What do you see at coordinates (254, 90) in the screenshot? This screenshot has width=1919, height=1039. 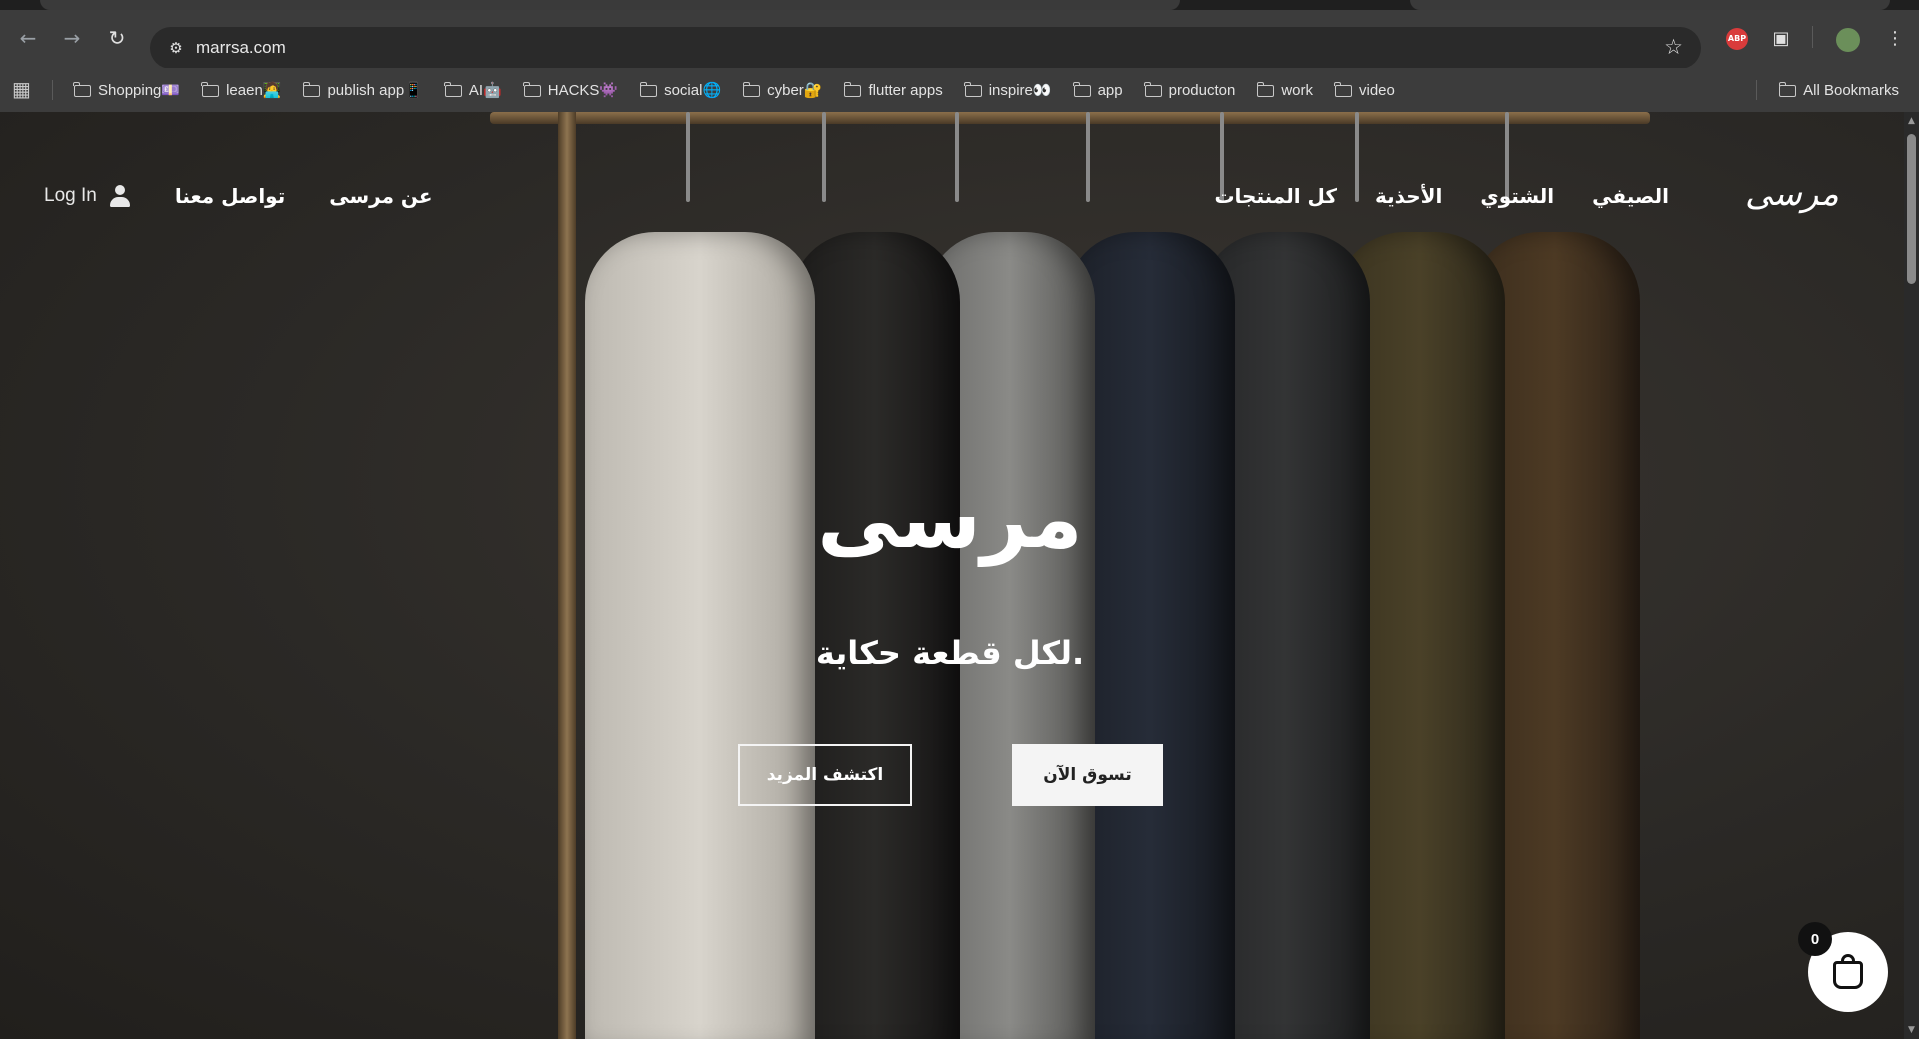 I see `bookmark-label: leaen🧑‍💻` at bounding box center [254, 90].